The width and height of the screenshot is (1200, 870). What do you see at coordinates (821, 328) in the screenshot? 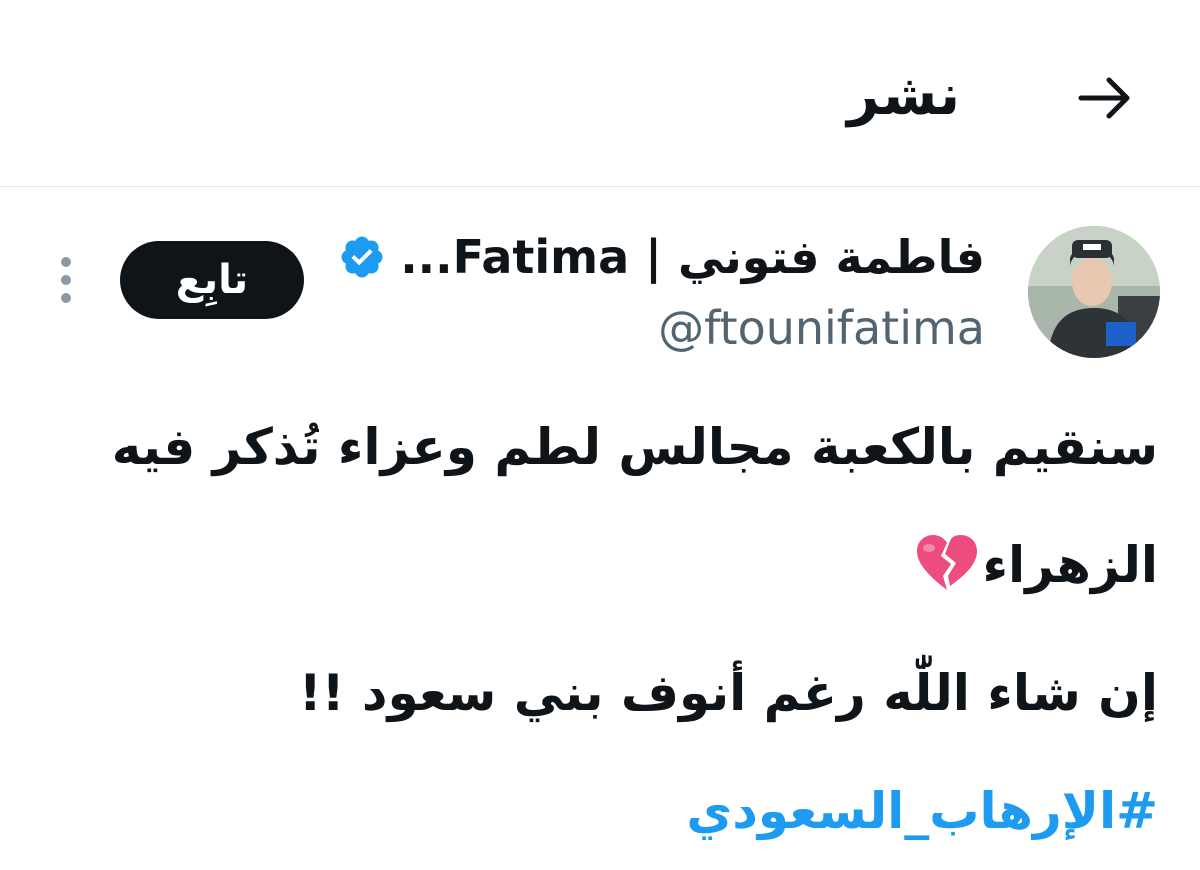
I see `author-handle: @ftounifatima` at bounding box center [821, 328].